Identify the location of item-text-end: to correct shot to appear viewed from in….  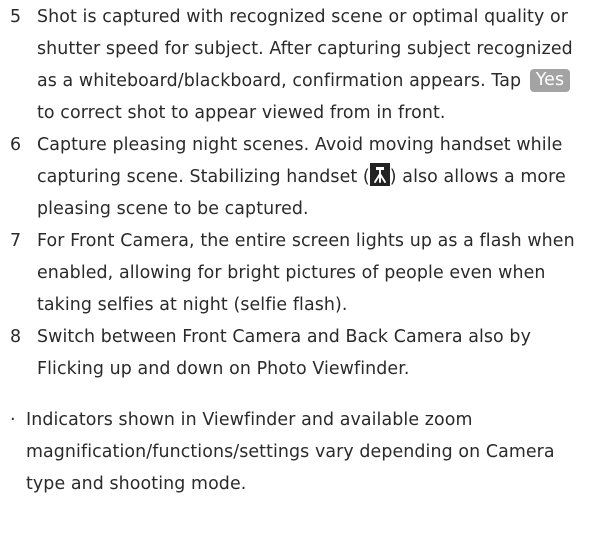
(241, 113).